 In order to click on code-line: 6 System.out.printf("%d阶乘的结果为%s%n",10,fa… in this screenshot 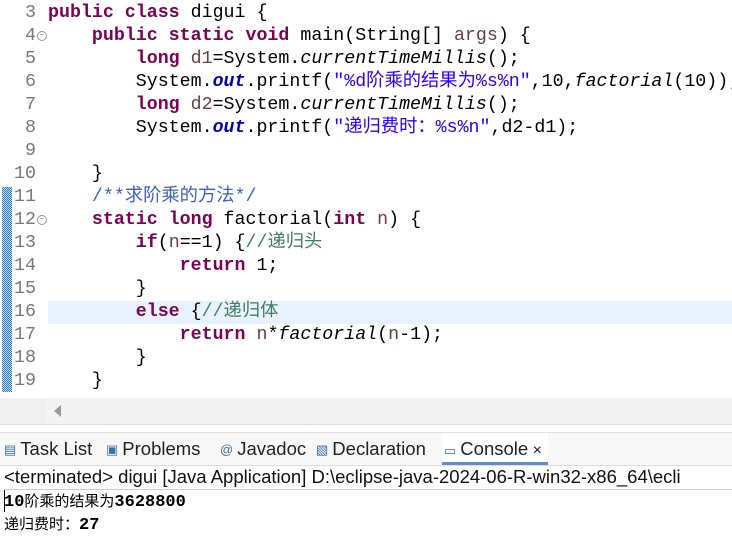, I will do `click(366, 82)`.